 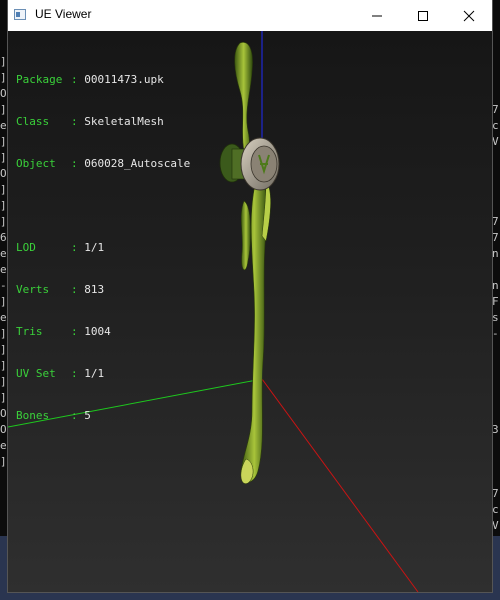 What do you see at coordinates (495, 301) in the screenshot?
I see `console-char: F` at bounding box center [495, 301].